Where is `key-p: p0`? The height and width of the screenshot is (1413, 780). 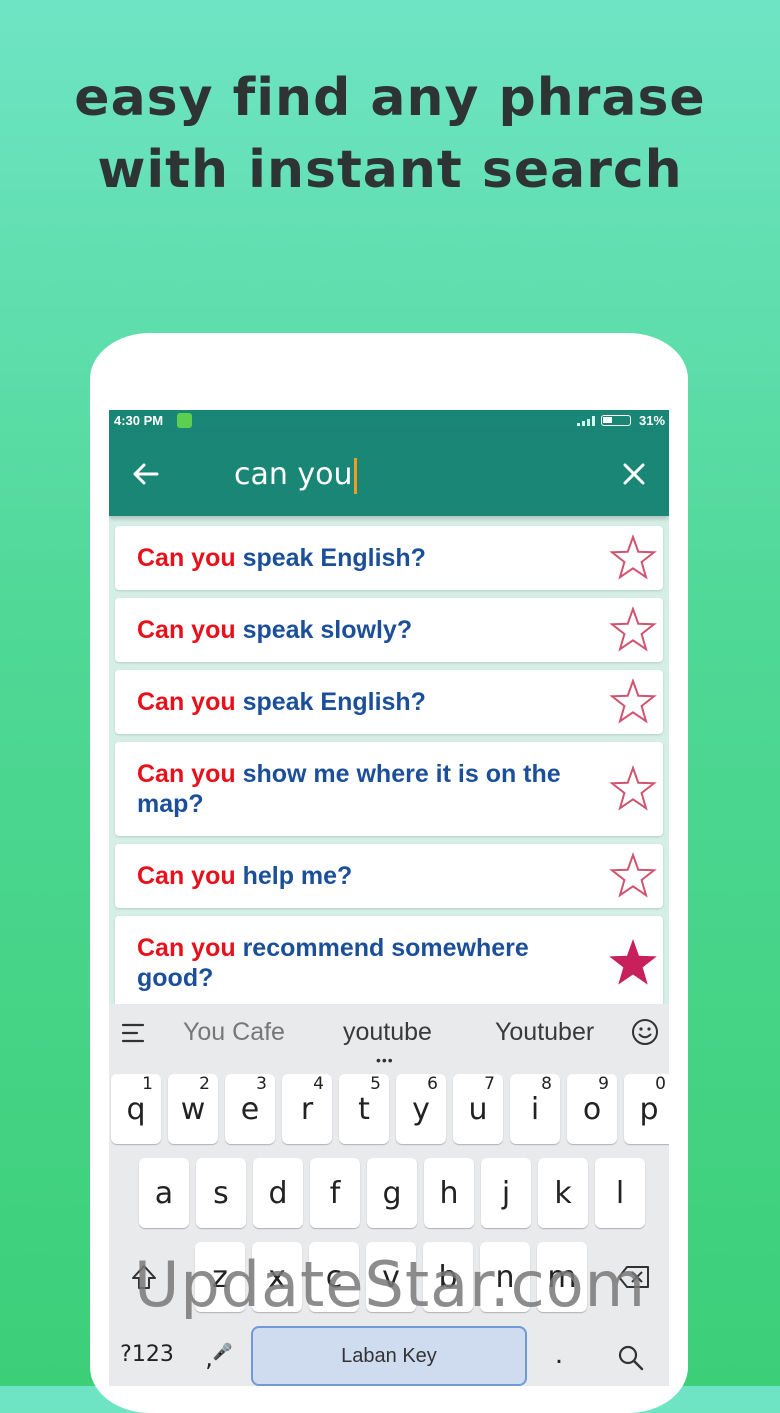
key-p: p0 is located at coordinates (646, 1109).